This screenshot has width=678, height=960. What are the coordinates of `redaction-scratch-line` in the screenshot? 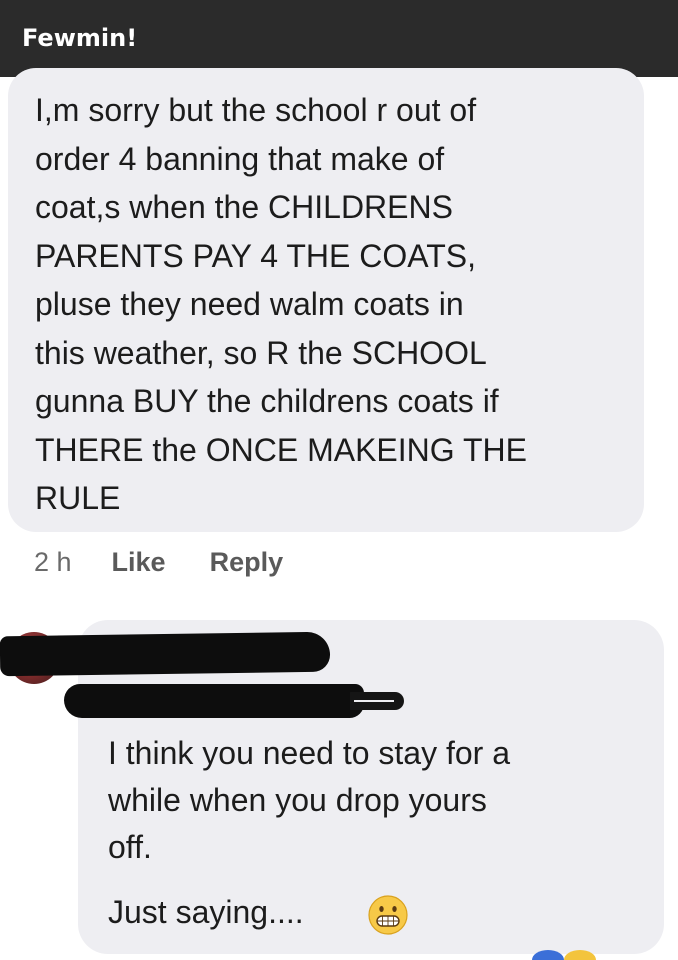 It's located at (374, 701).